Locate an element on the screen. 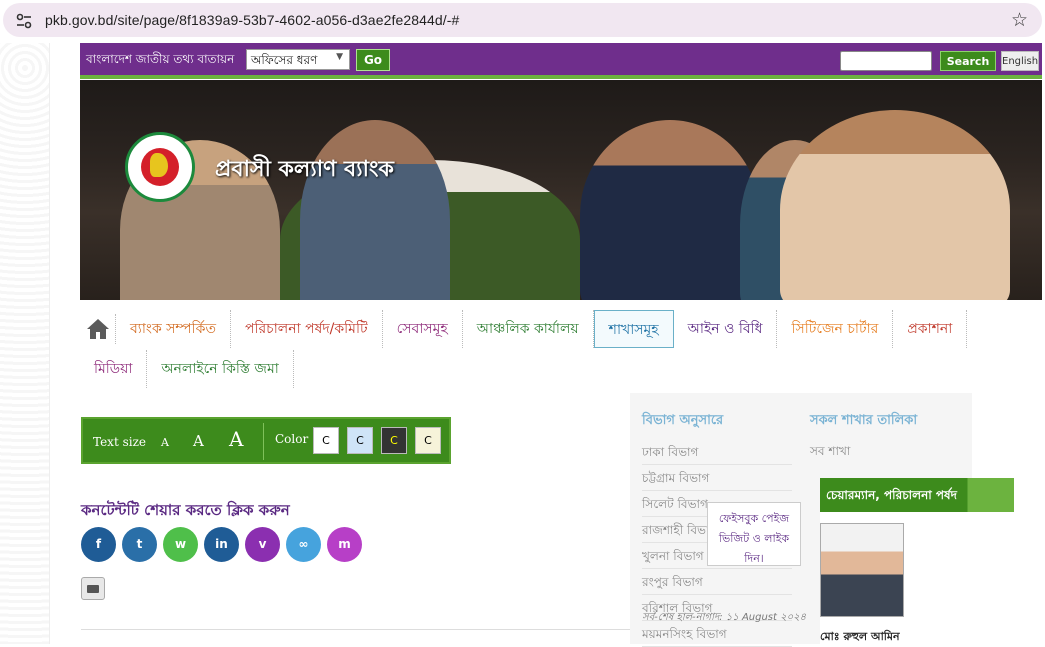 The image size is (1045, 647). fb-box-line: ফেইসবুক পেইজ is located at coordinates (754, 518).